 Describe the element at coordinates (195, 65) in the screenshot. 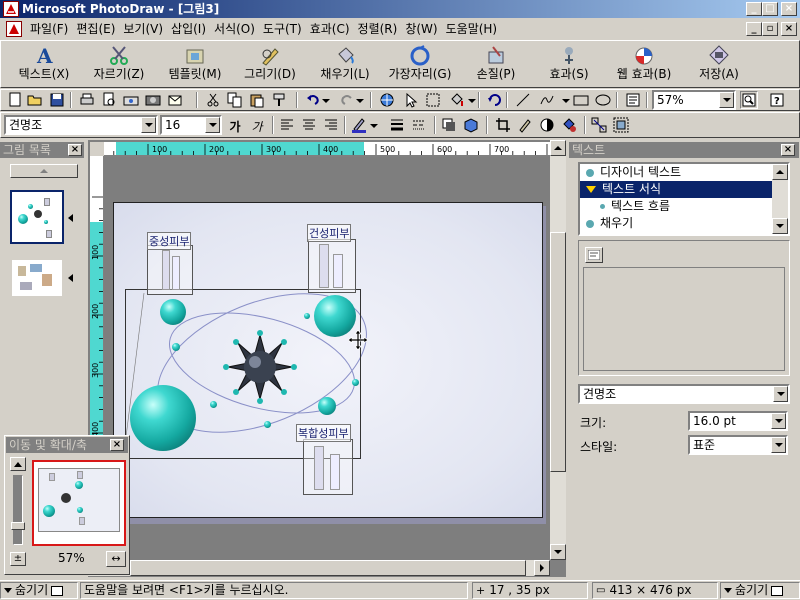

I see `template-tool-button: 템플릿(M)` at that location.